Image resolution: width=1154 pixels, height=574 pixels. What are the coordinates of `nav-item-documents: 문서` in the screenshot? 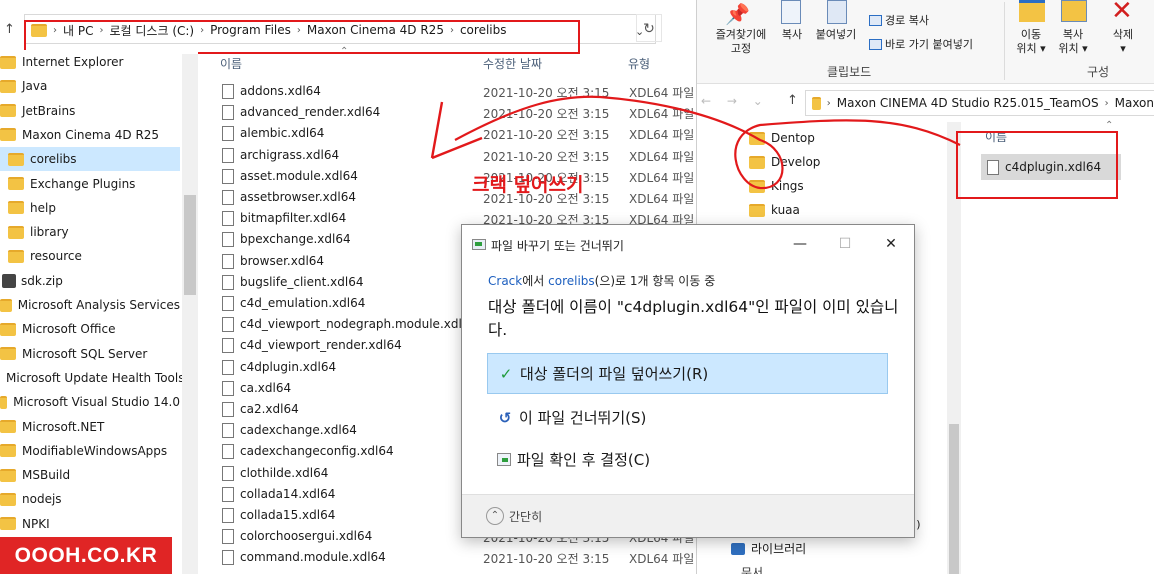 It's located at (752, 569).